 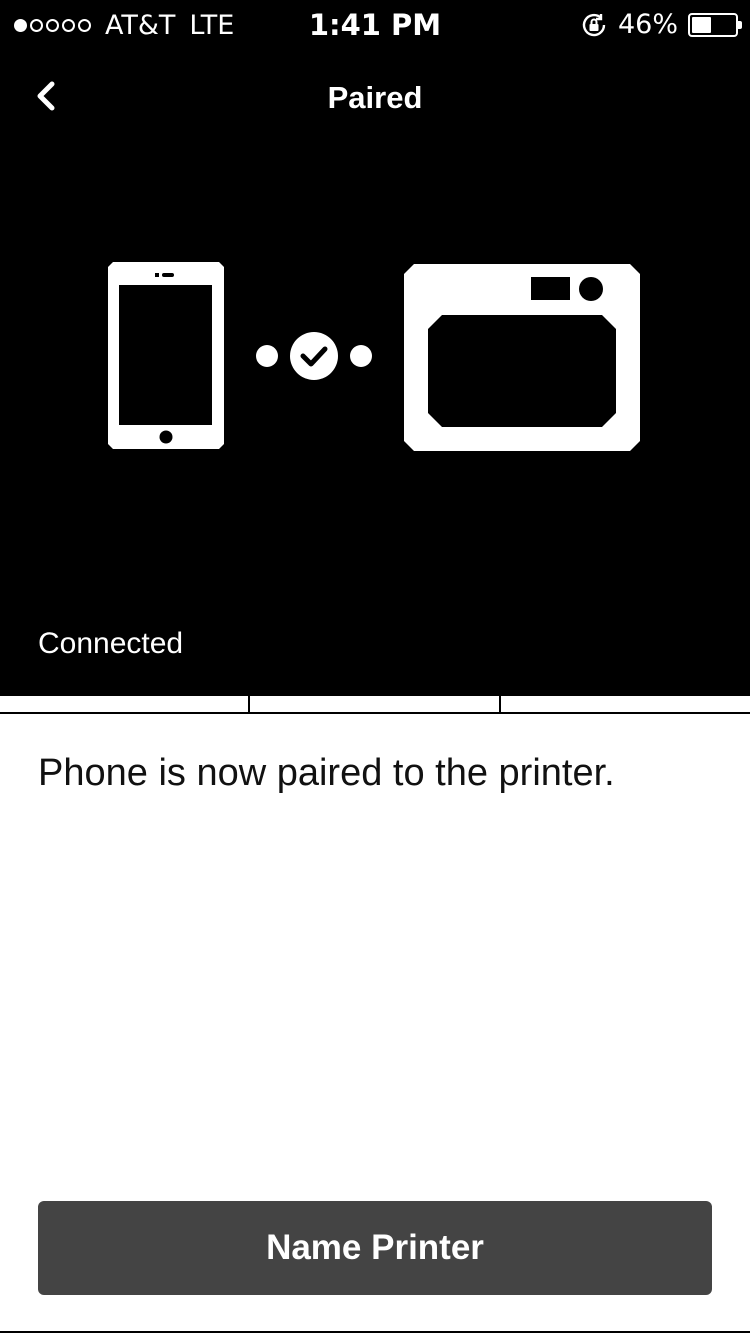 I want to click on battery-percent: 46%, so click(x=647, y=24).